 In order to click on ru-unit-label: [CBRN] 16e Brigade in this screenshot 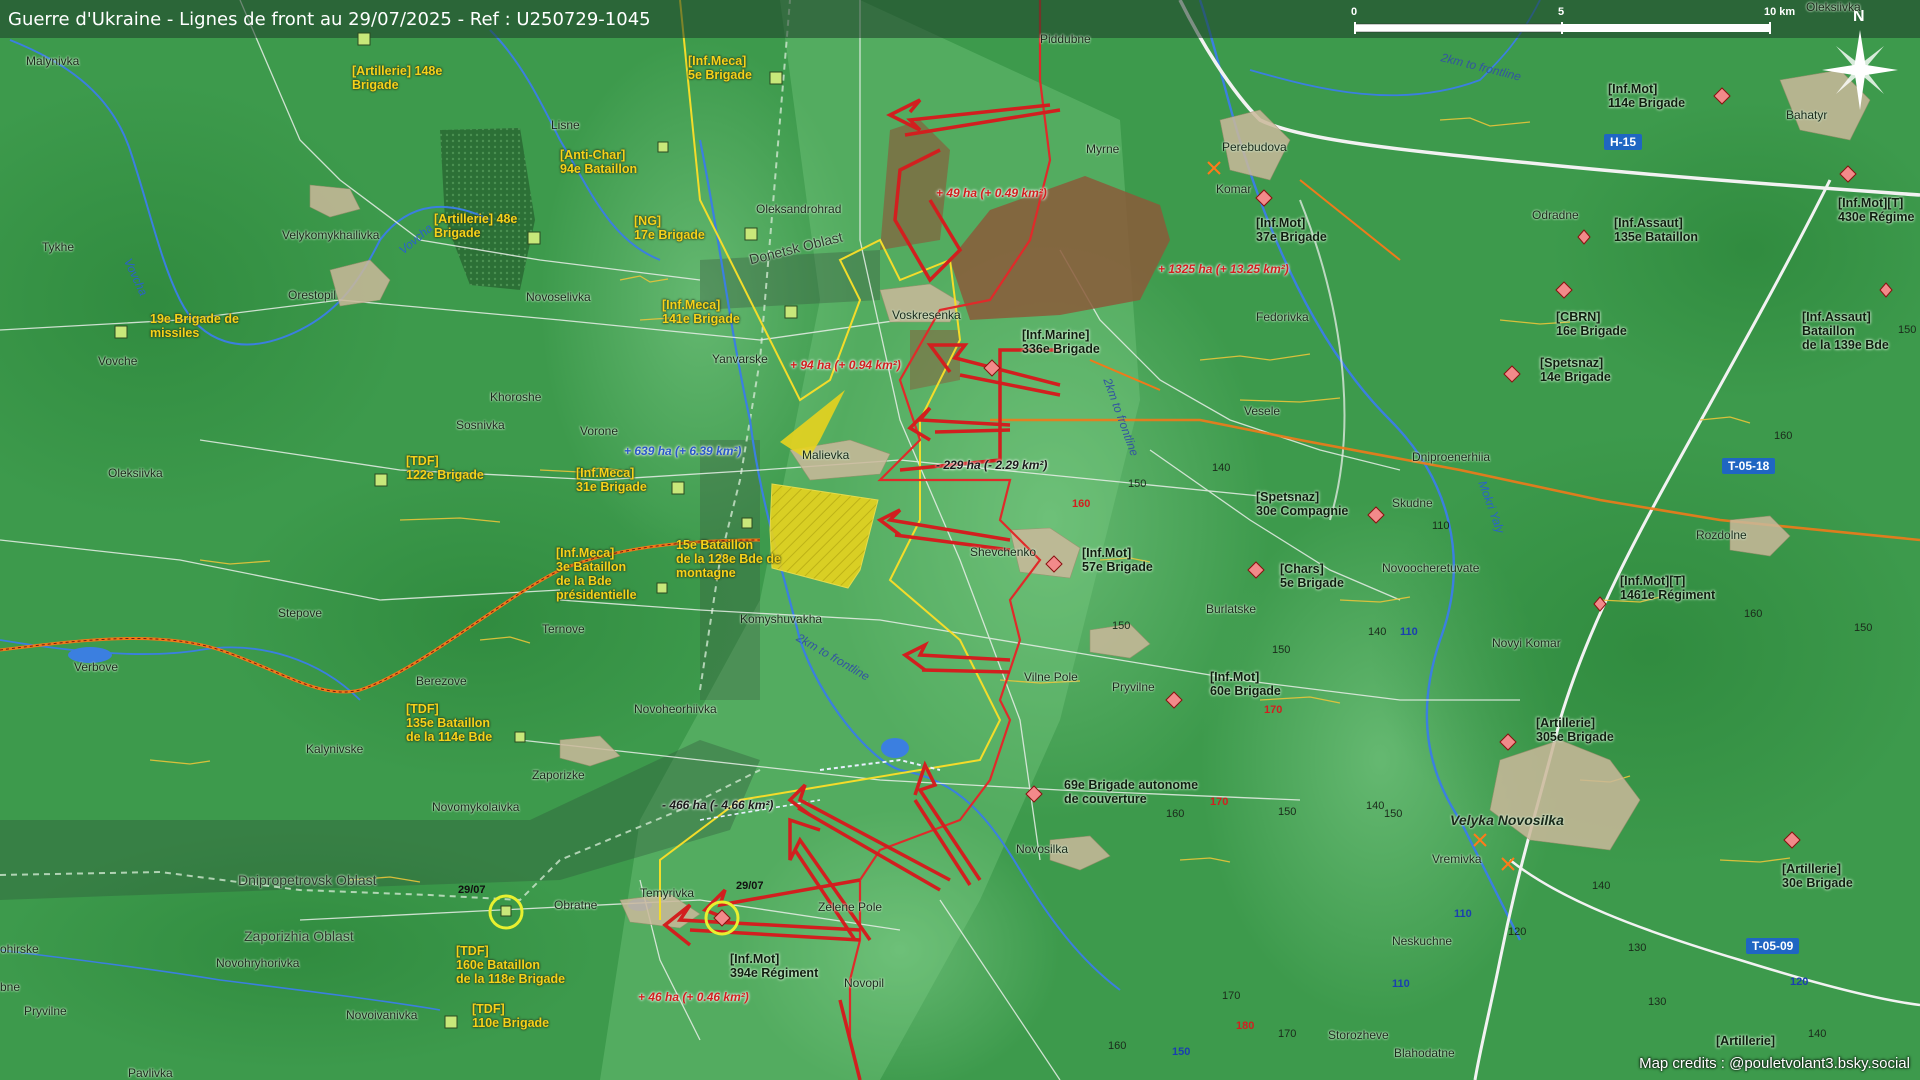, I will do `click(1591, 324)`.